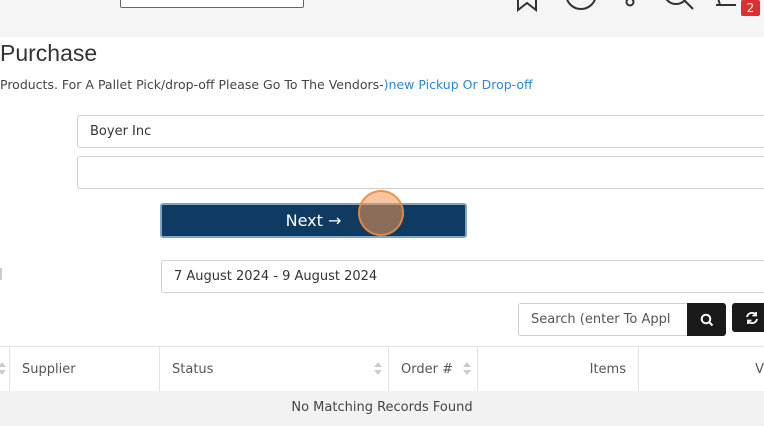 The width and height of the screenshot is (764, 426). Describe the element at coordinates (607, 369) in the screenshot. I see `column-header-label: Items` at that location.